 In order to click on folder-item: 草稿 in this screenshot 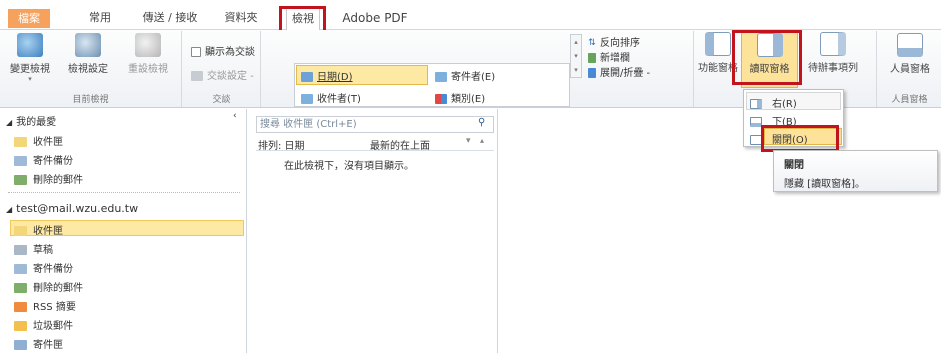, I will do `click(33, 248)`.